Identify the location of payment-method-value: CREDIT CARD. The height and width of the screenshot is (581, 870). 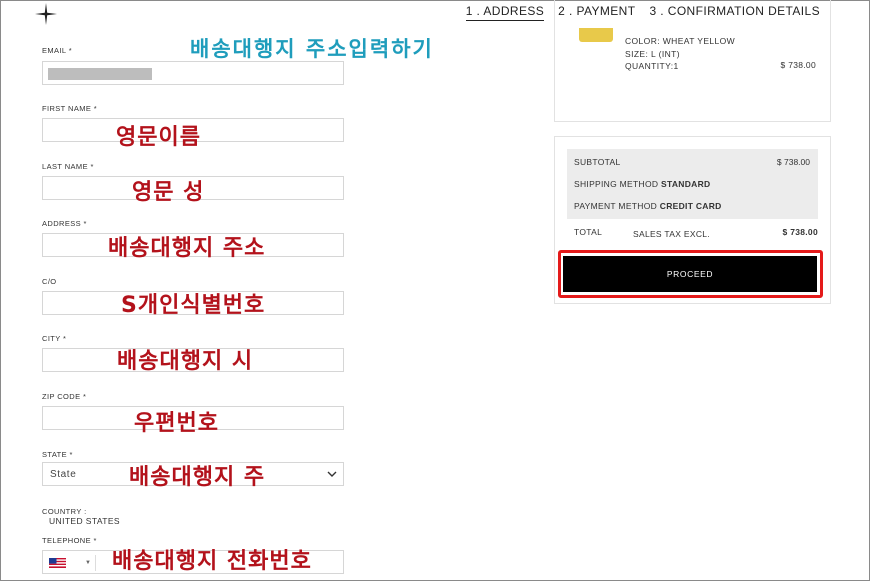
(690, 206).